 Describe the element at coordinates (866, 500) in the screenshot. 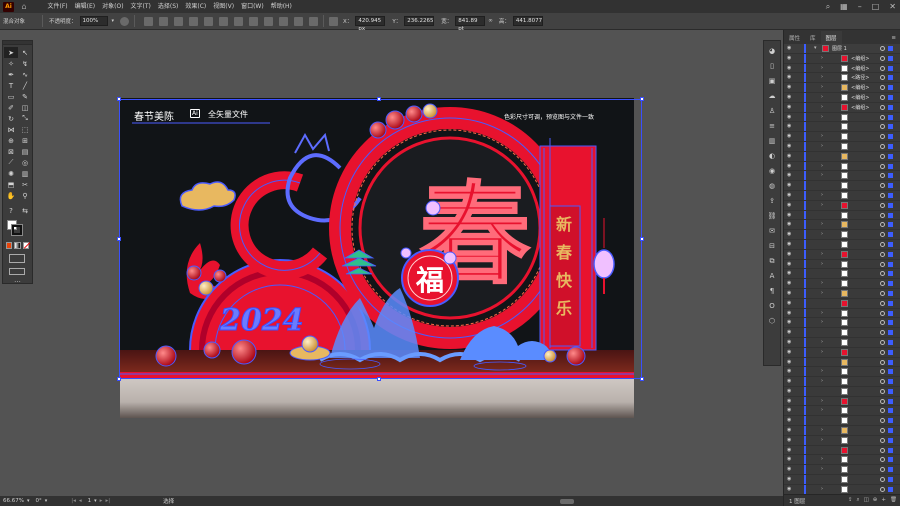

I see `clipping-mask-icon: ◫` at that location.